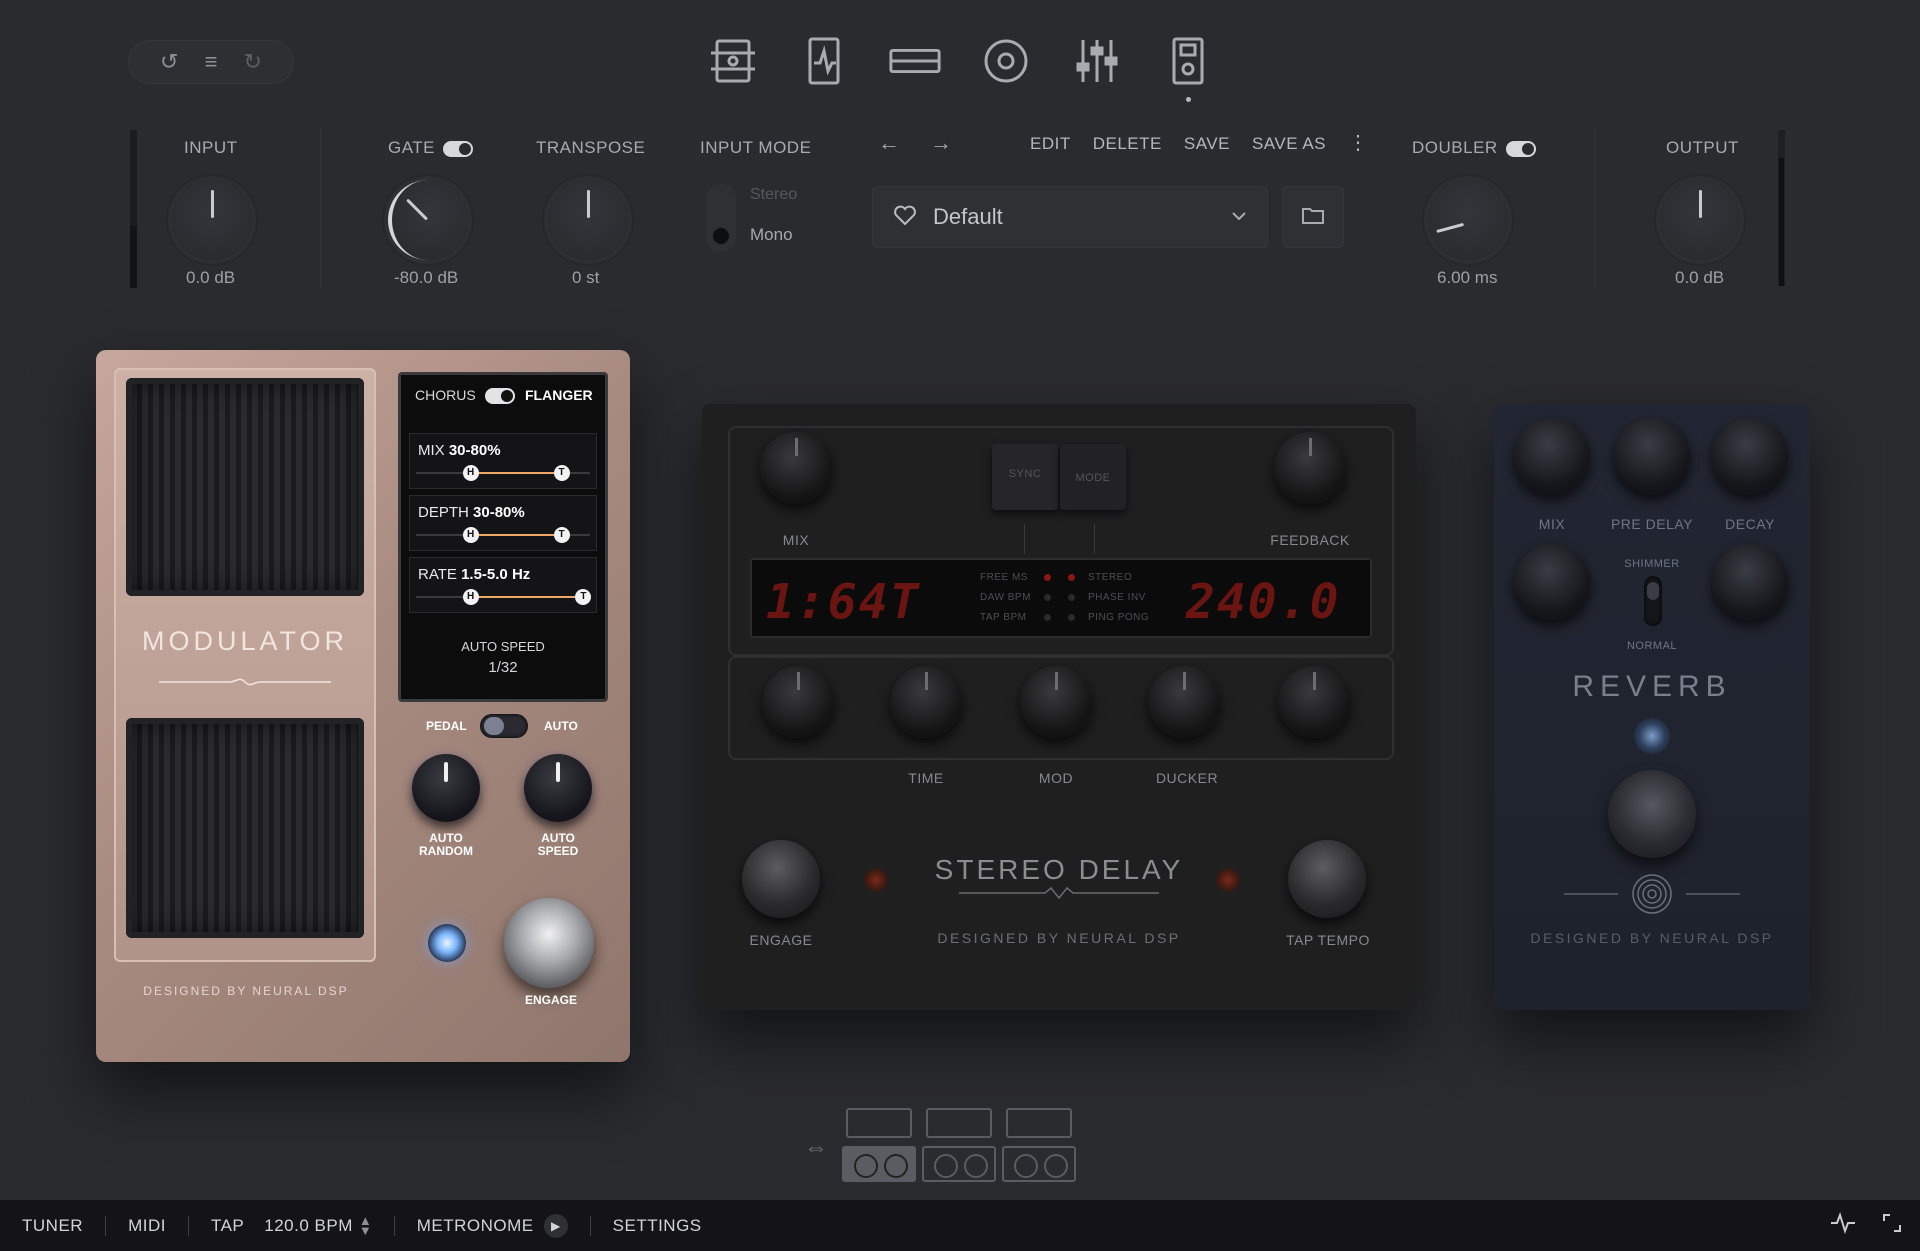  I want to click on eq-view-icon, so click(1097, 61).